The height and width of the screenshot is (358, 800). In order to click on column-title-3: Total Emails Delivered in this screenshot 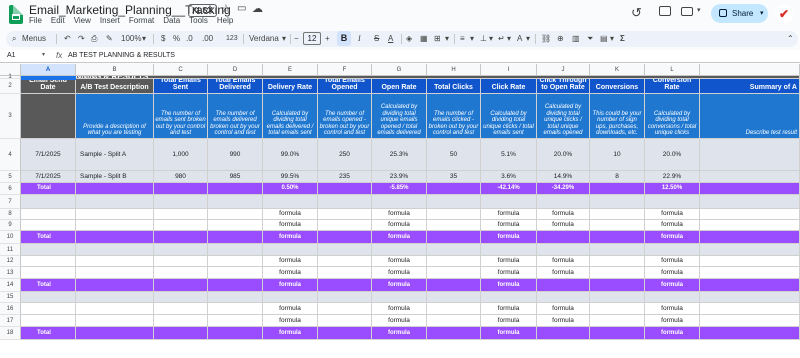, I will do `click(235, 86)`.